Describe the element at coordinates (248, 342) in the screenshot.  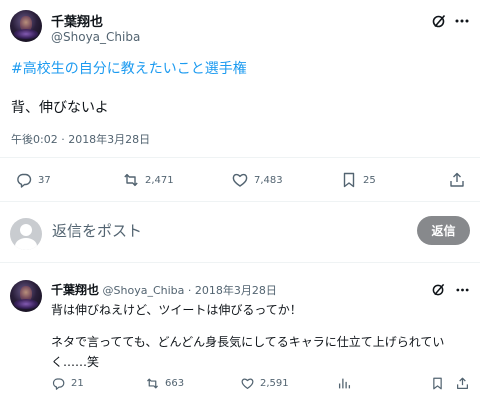
I see `reply-text-line: ネタで言ってても、どんどん身長気にしてるキャラに仕立て上げられてい` at that location.